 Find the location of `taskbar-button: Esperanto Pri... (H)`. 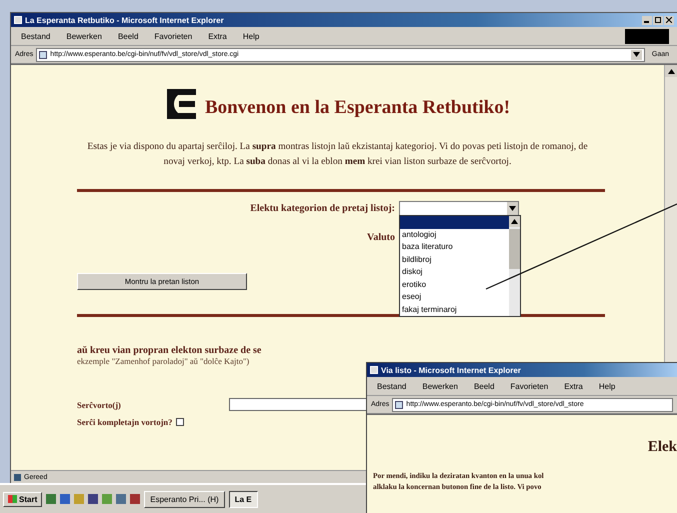

taskbar-button: Esperanto Pri... (H) is located at coordinates (184, 499).